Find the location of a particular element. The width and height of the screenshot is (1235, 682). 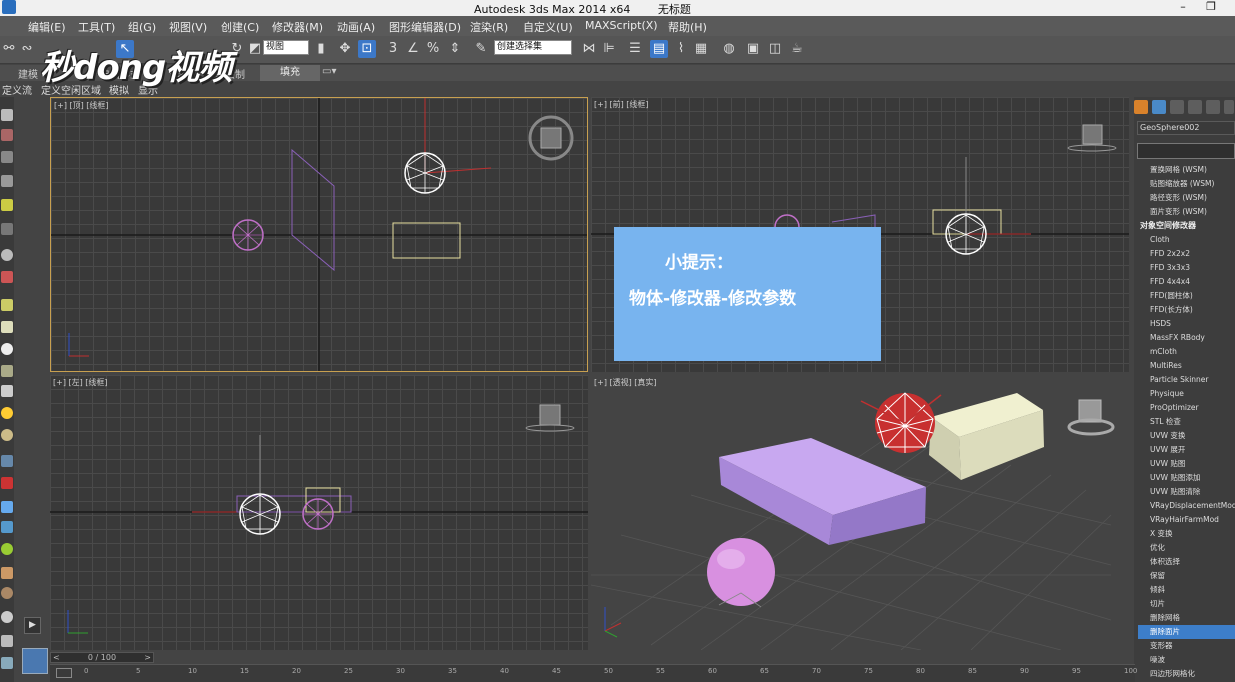

modifier-list-item: UVW 贴图添加 is located at coordinates (1186, 478).